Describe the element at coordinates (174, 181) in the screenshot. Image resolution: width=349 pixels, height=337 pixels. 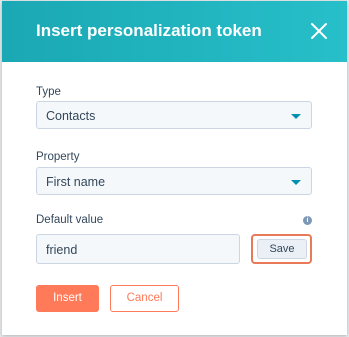
I see `property-select: First name` at that location.